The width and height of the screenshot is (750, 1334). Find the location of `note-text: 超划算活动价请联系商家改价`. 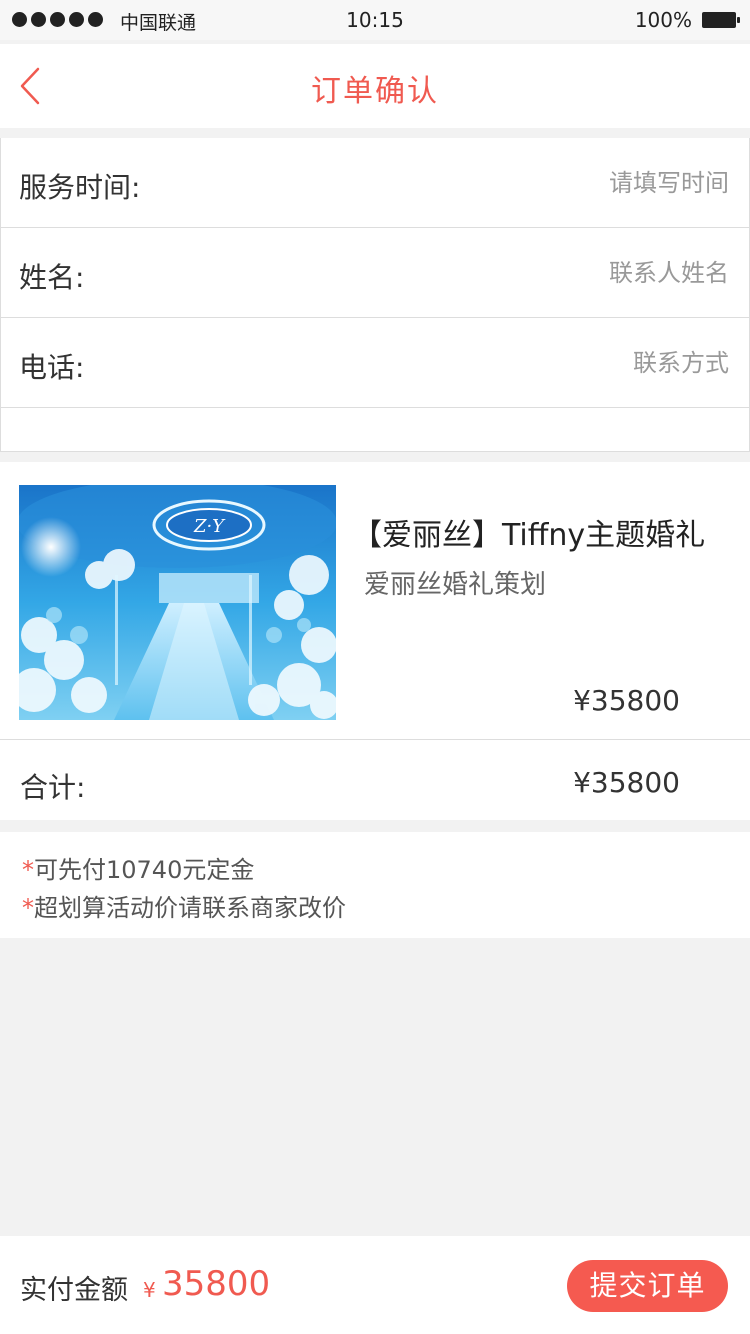

note-text: 超划算活动价请联系商家改价 is located at coordinates (190, 908).